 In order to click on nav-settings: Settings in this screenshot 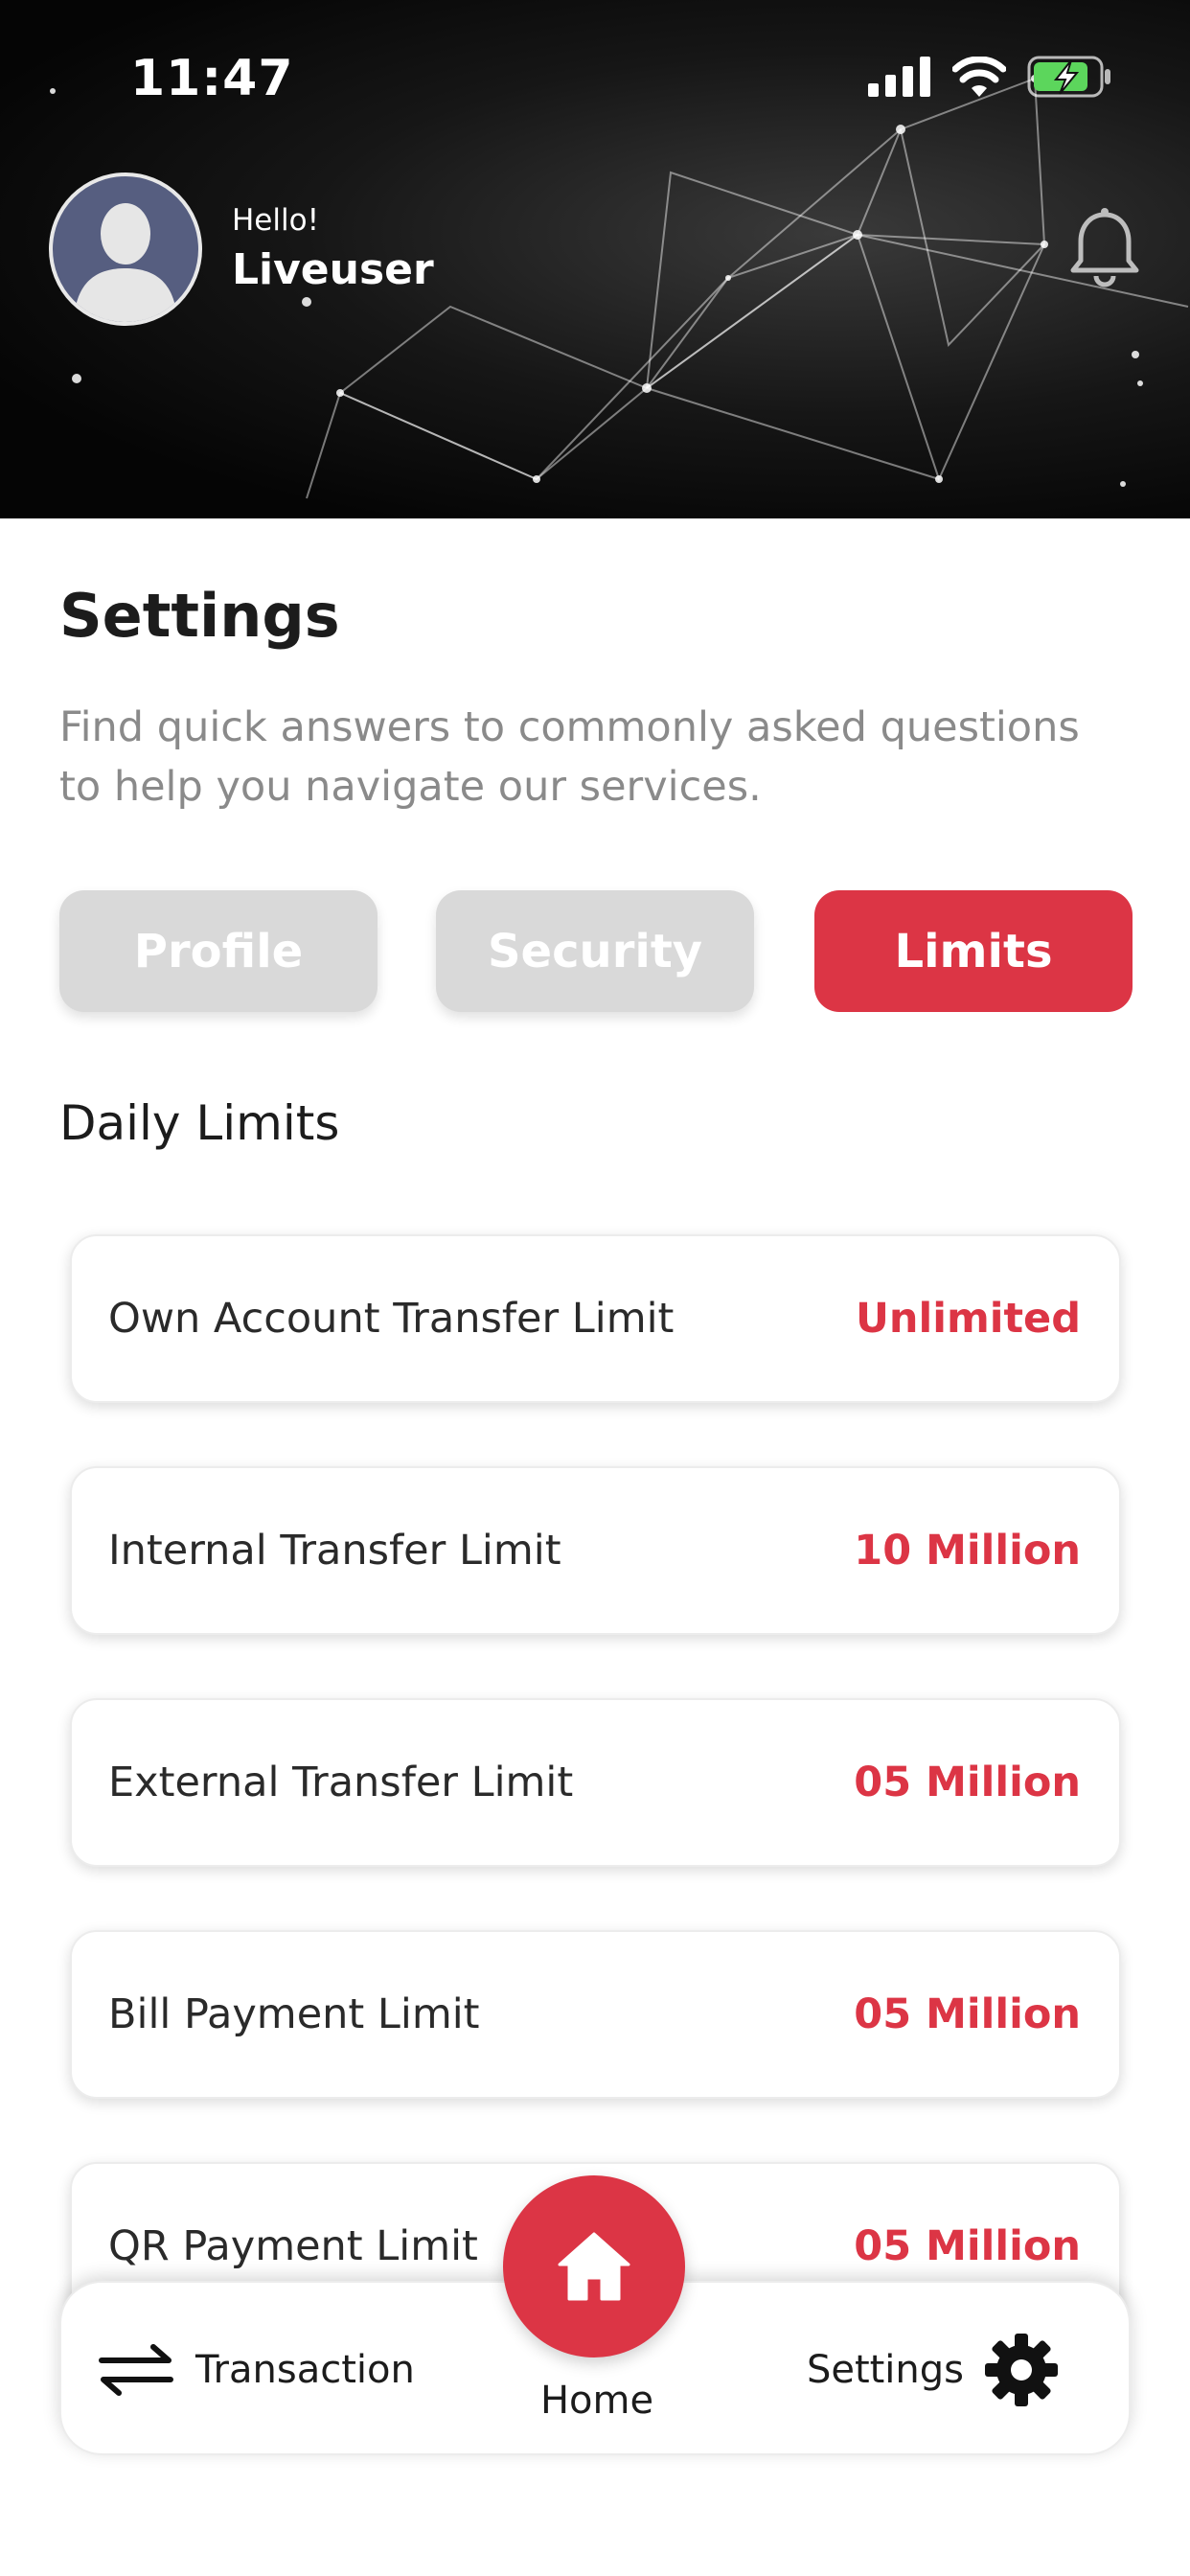, I will do `click(934, 2370)`.